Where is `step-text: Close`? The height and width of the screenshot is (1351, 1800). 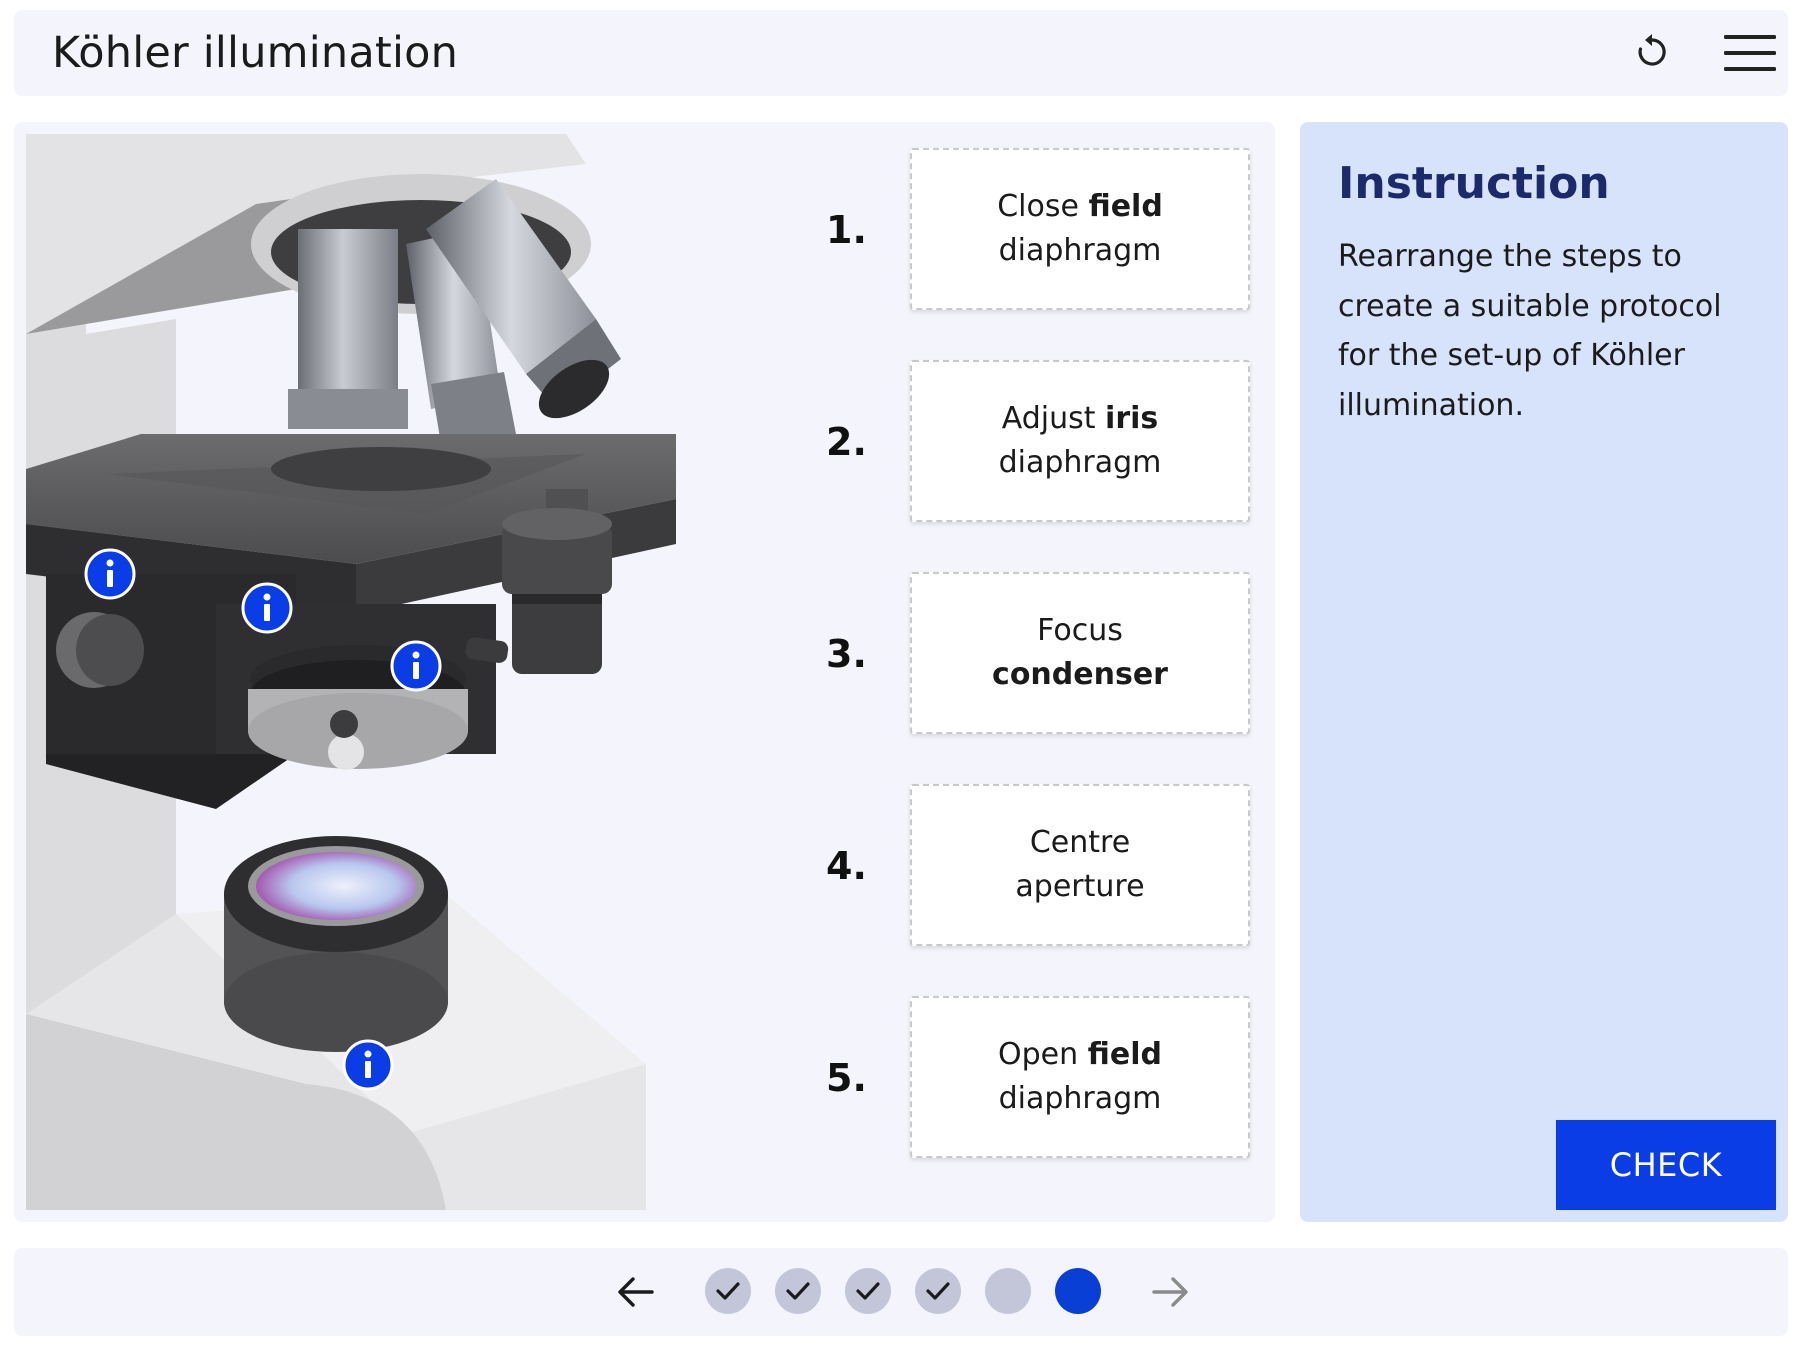
step-text: Close is located at coordinates (1043, 206).